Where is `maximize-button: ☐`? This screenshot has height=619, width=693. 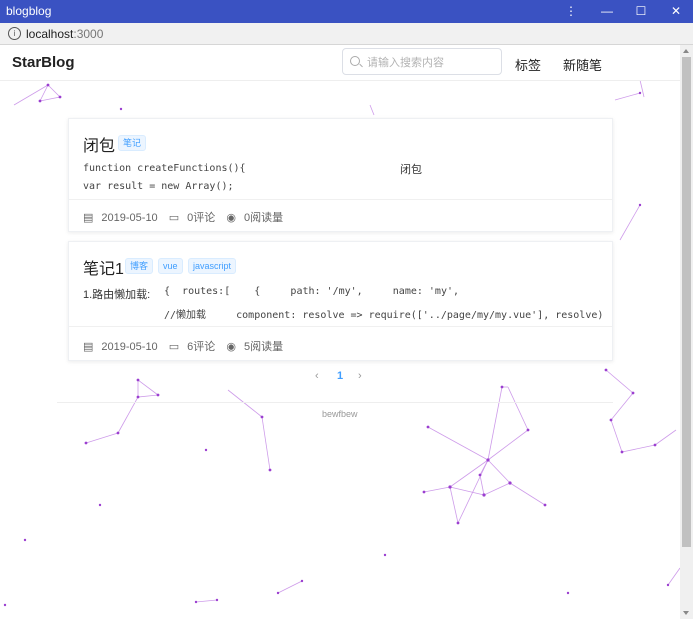 maximize-button: ☐ is located at coordinates (641, 11).